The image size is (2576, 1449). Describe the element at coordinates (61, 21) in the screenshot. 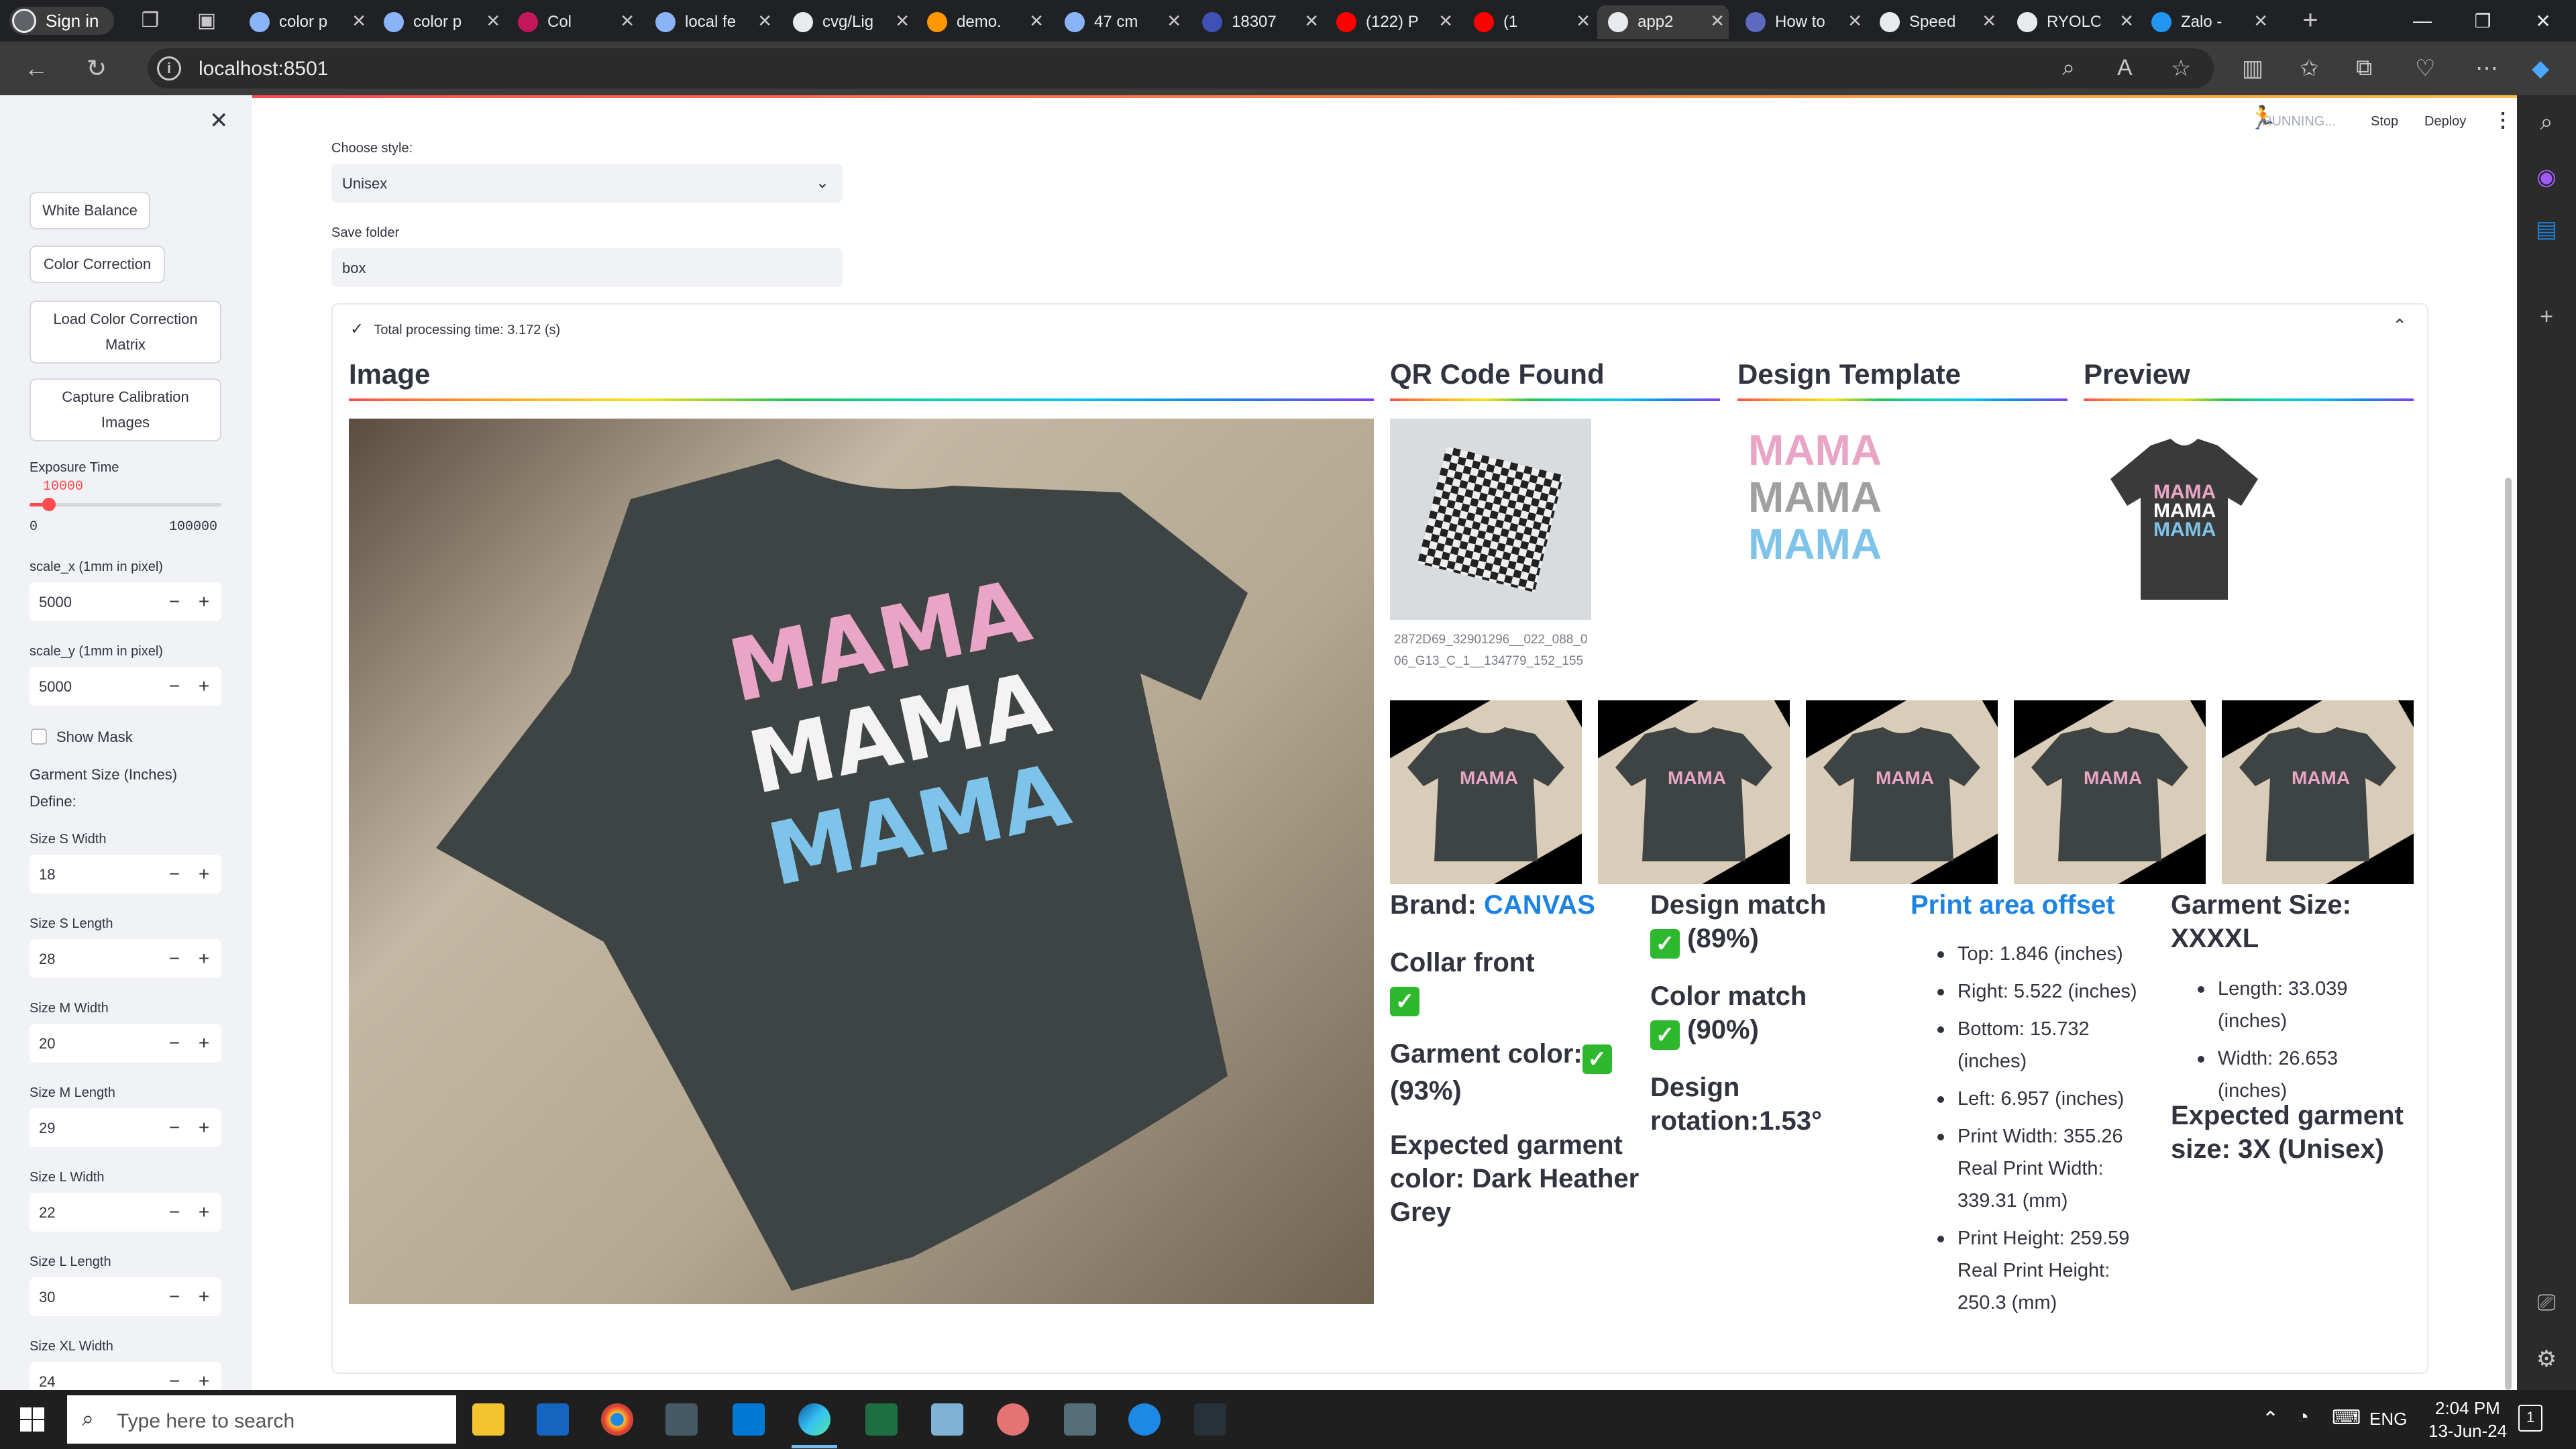

I see `sign-in-button: Sign in` at that location.